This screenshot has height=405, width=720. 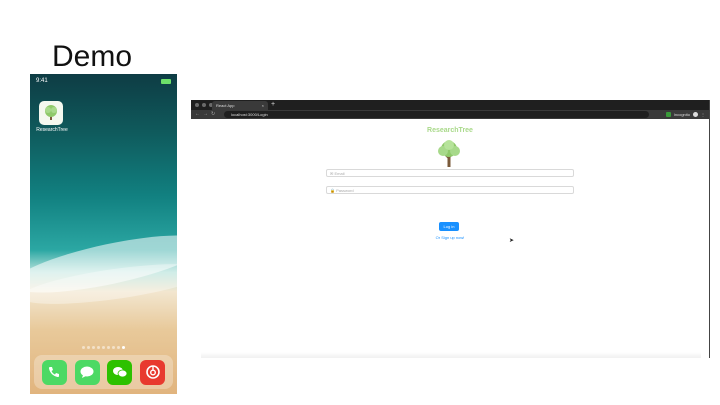 What do you see at coordinates (54, 372) in the screenshot?
I see `phone-app-icon` at bounding box center [54, 372].